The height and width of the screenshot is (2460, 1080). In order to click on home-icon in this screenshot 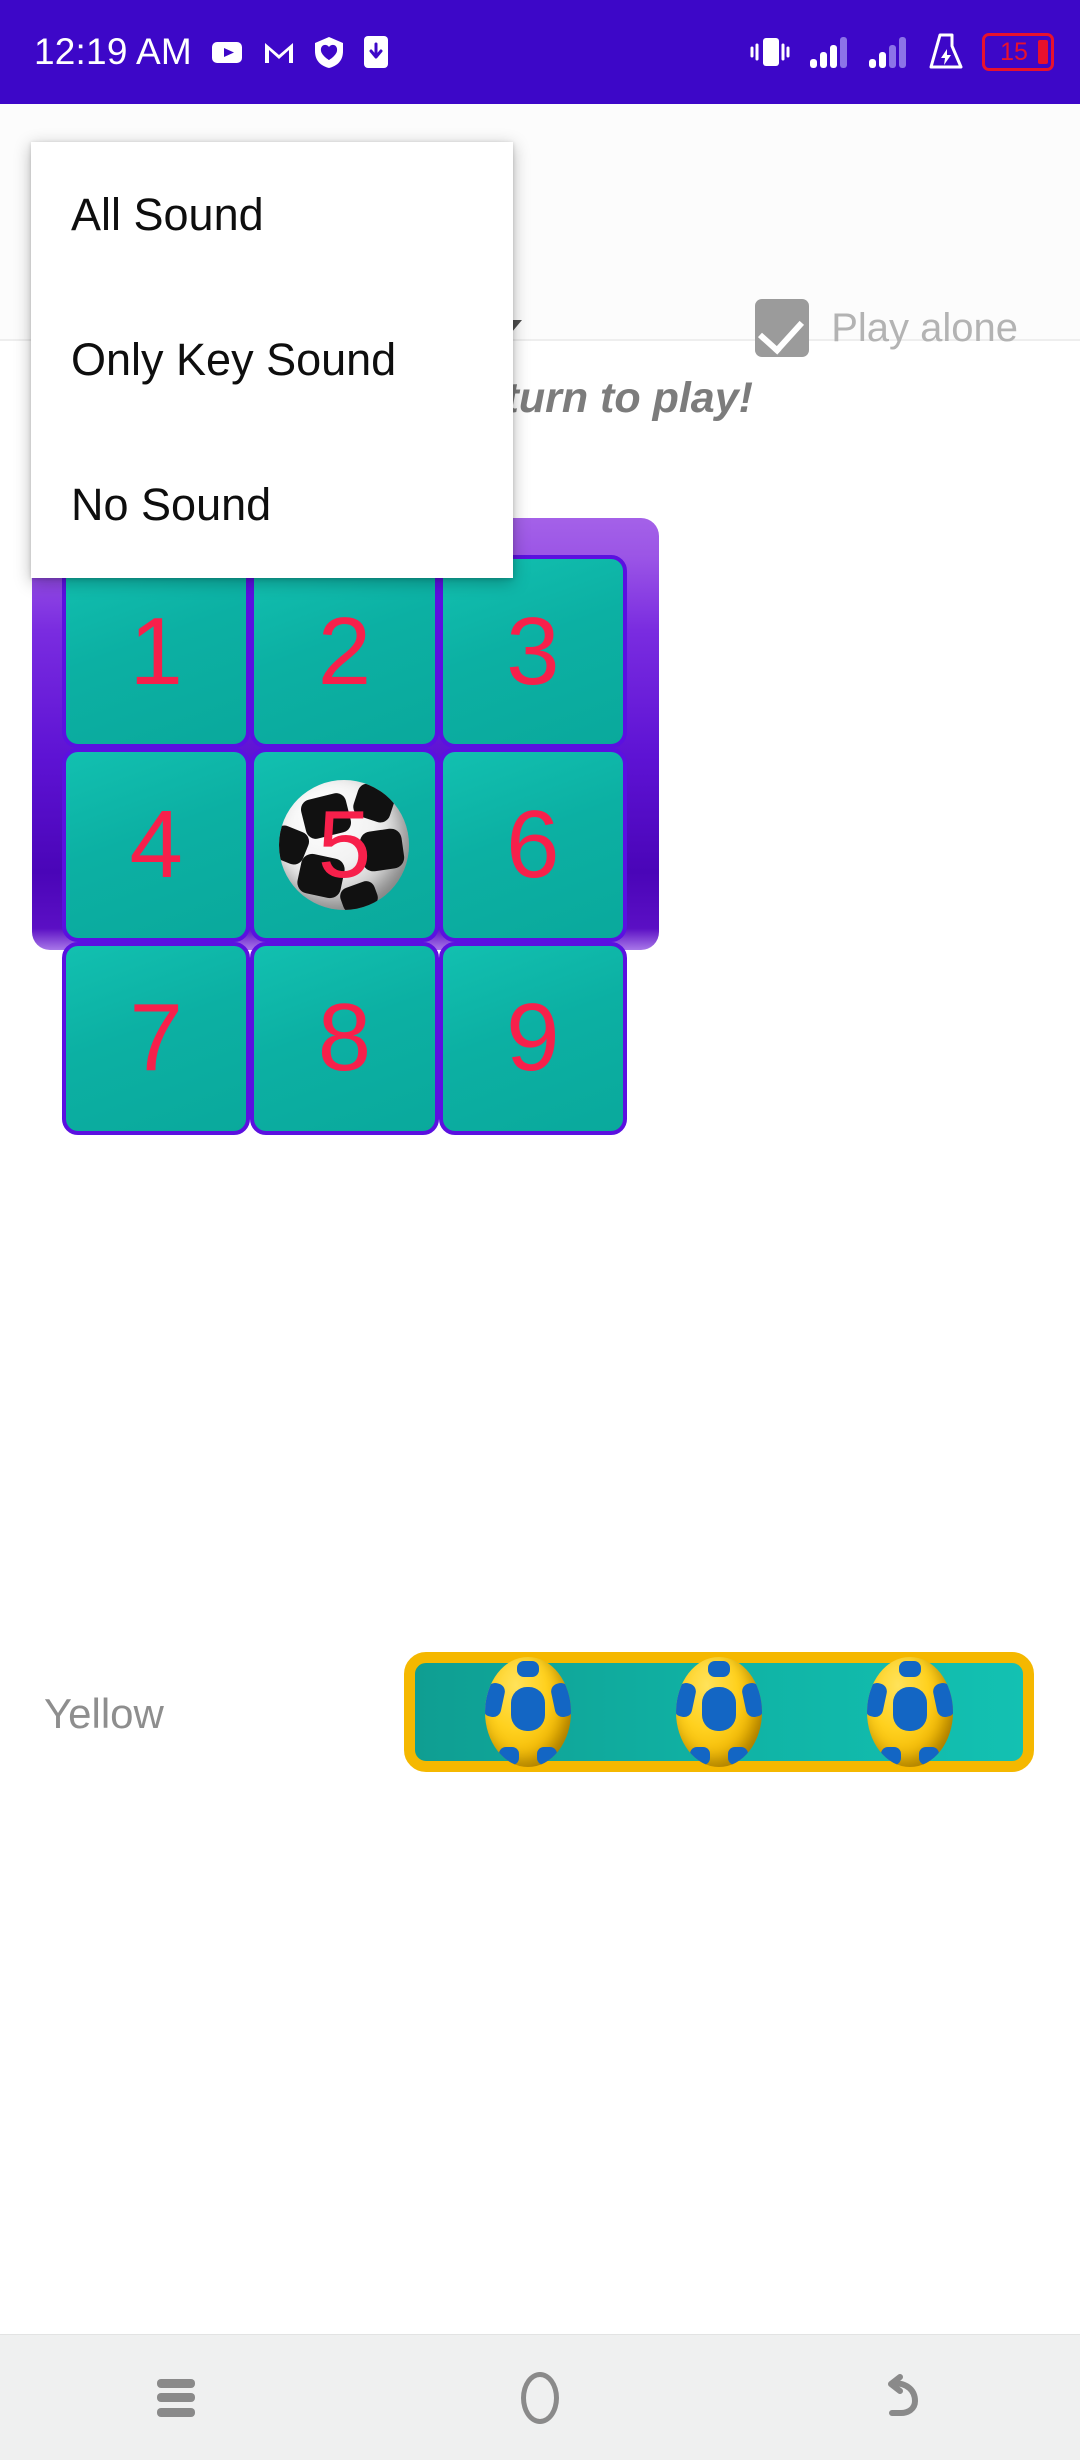, I will do `click(540, 2397)`.